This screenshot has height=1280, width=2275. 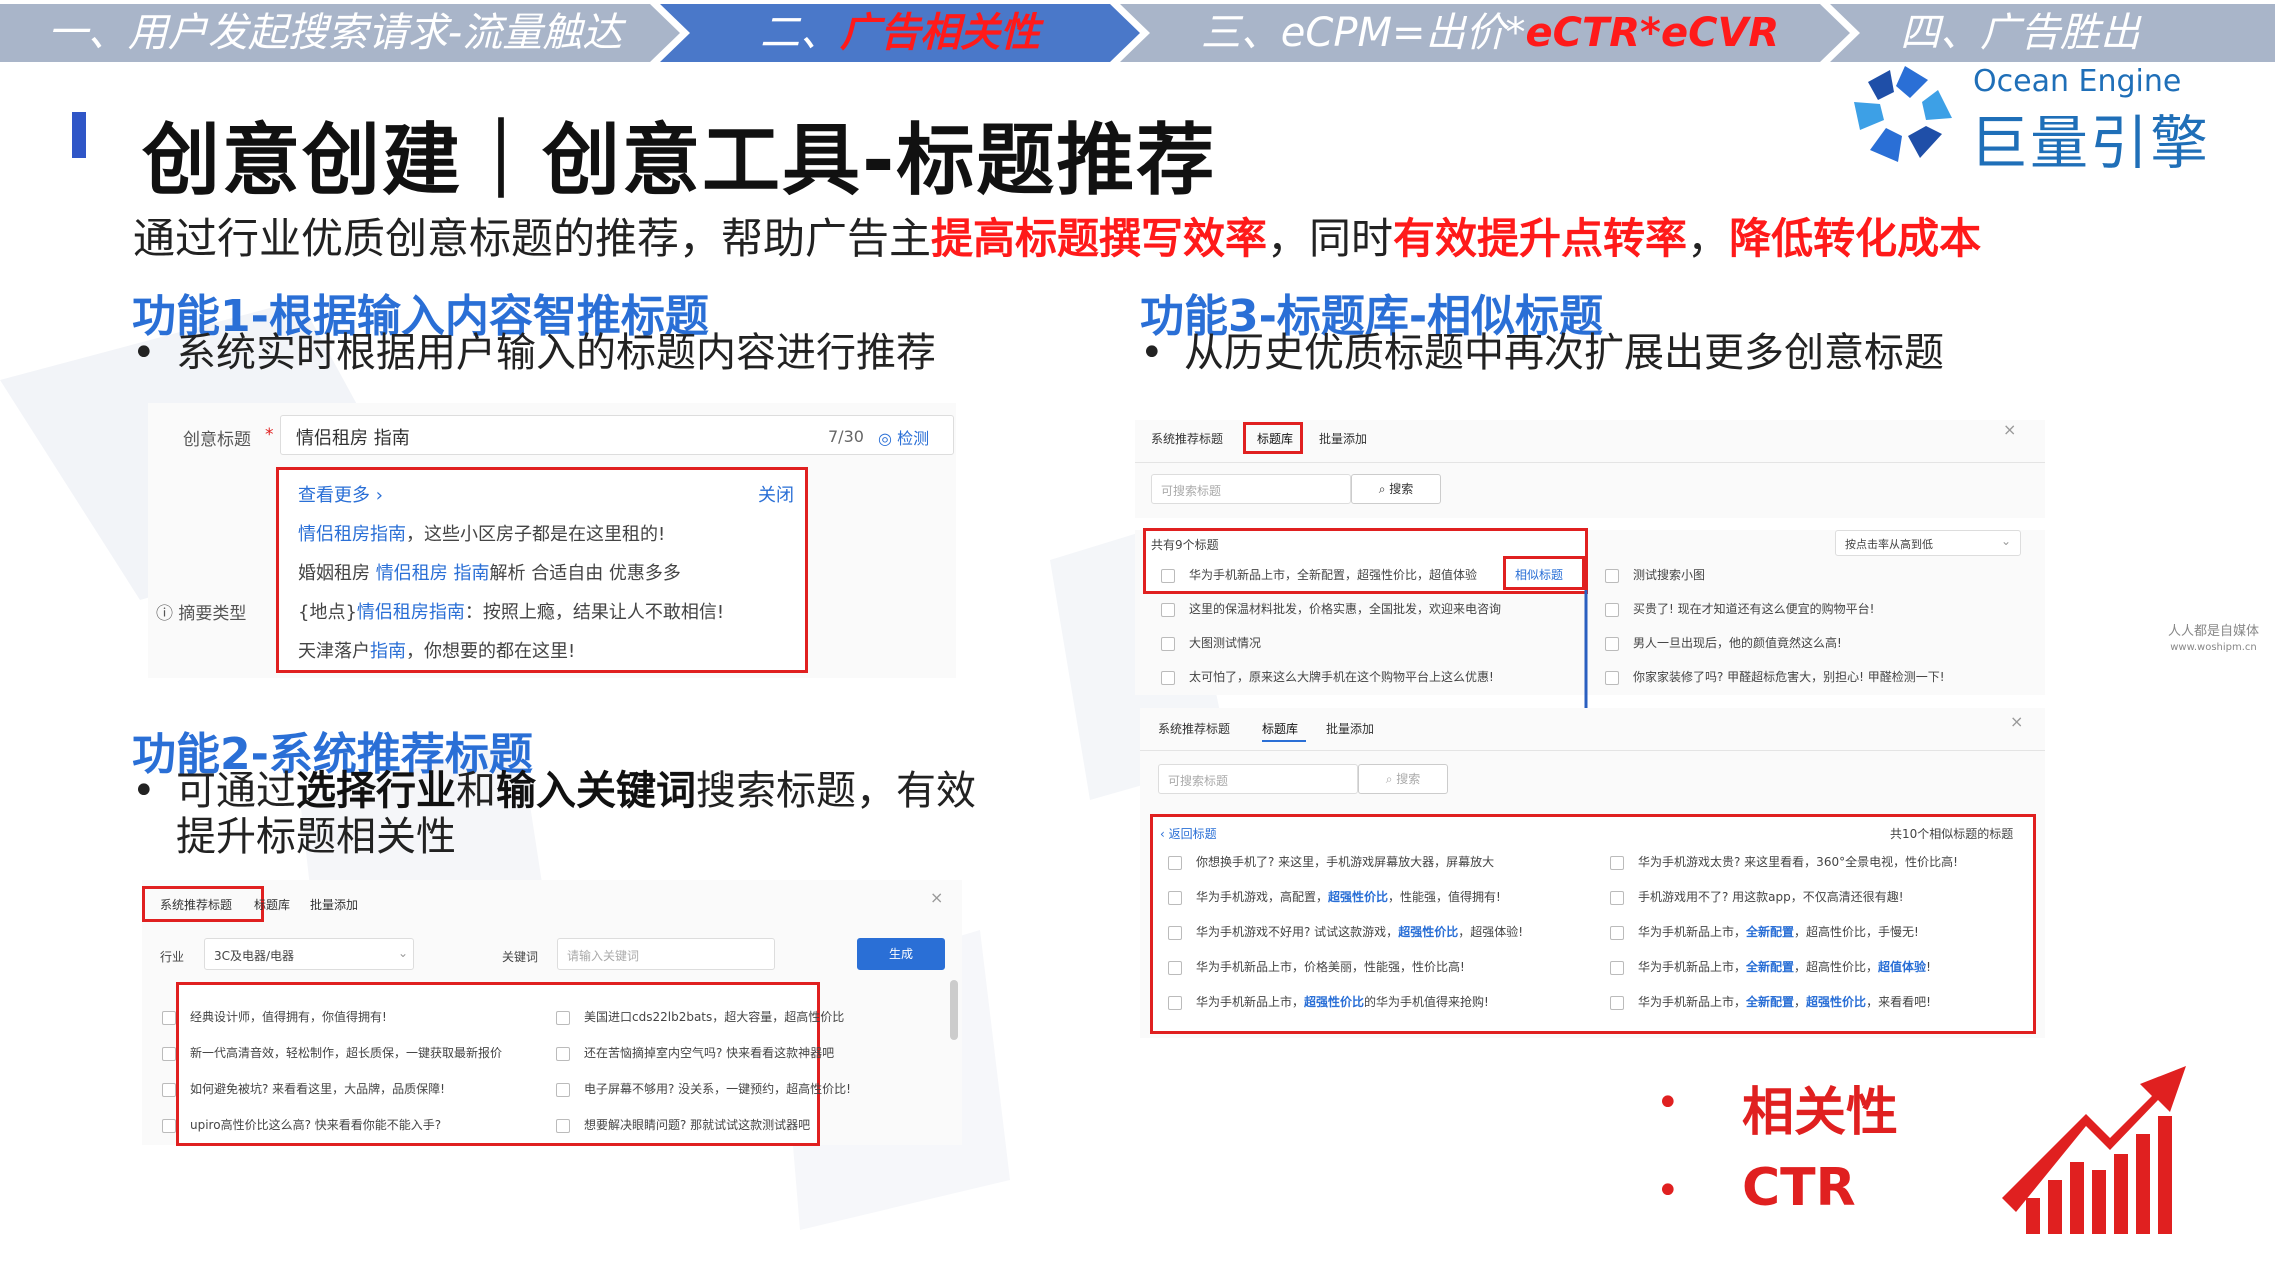 What do you see at coordinates (1764, 931) in the screenshot?
I see `similar-title-item: 华为手机新品上市，全新配置，超高性价比，手慢无!` at bounding box center [1764, 931].